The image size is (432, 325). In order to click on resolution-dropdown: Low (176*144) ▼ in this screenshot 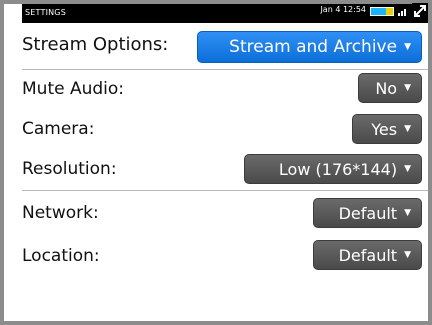, I will do `click(333, 169)`.